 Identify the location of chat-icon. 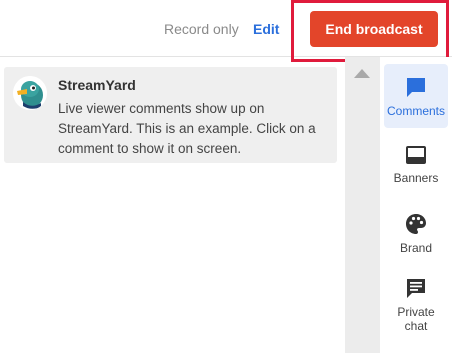
(416, 288).